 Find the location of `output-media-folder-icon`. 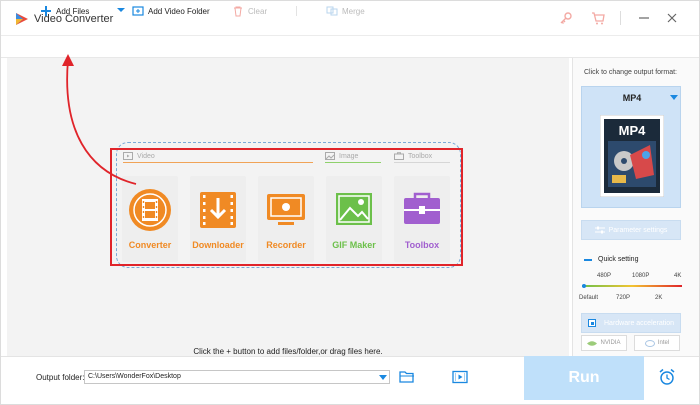

output-media-folder-icon is located at coordinates (460, 377).